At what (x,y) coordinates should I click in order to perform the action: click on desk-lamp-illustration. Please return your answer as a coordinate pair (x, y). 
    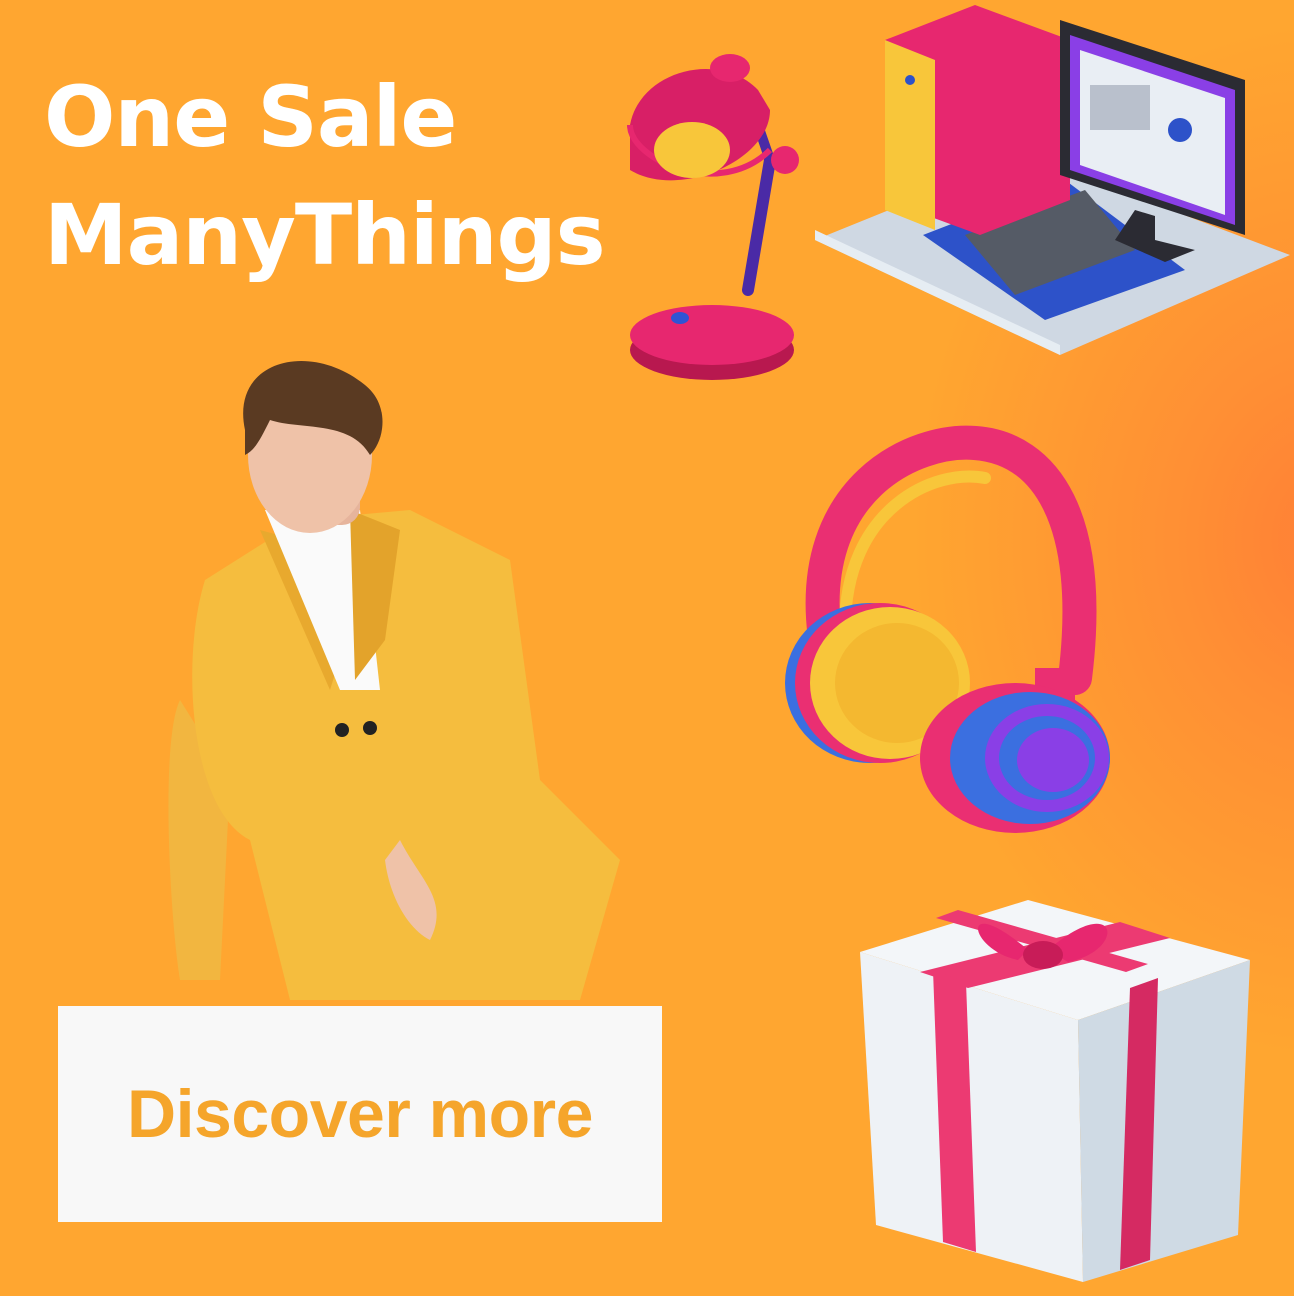
    Looking at the image, I should click on (713, 217).